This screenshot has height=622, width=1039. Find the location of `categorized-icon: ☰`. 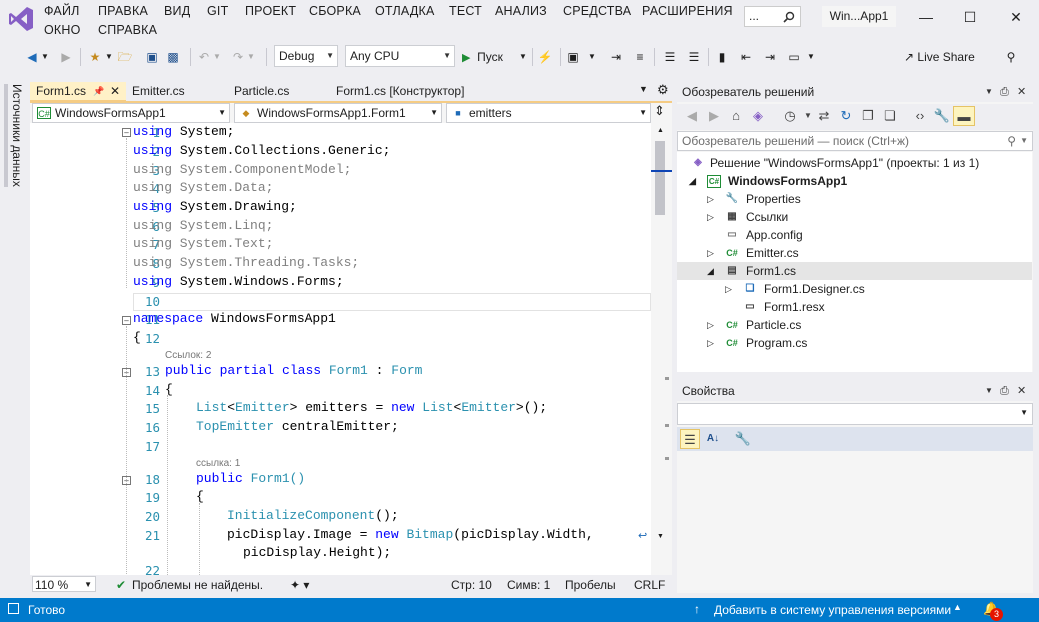

categorized-icon: ☰ is located at coordinates (690, 439).